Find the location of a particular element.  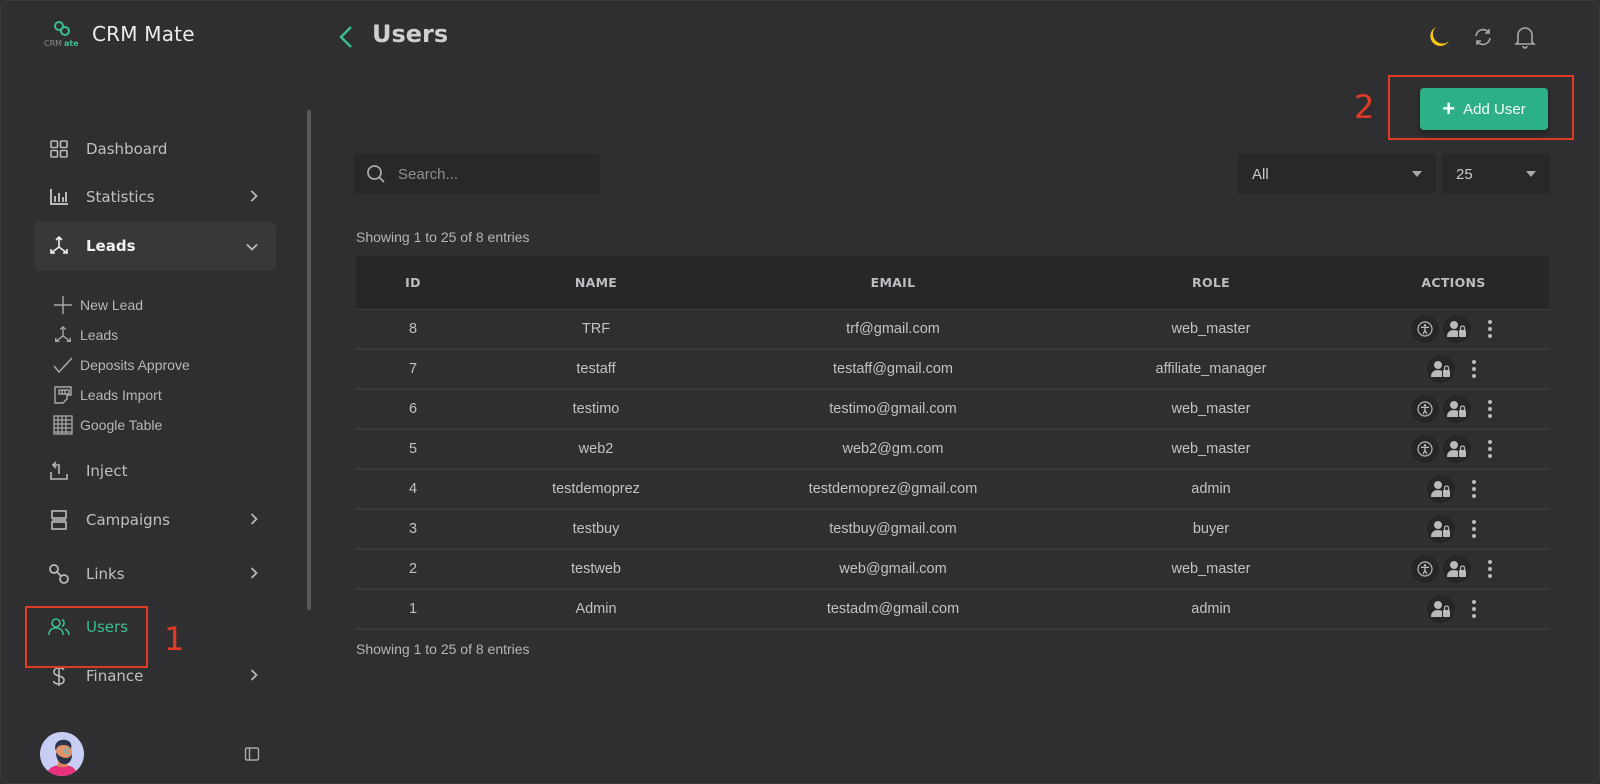

app-name: CRM Mate is located at coordinates (143, 34).